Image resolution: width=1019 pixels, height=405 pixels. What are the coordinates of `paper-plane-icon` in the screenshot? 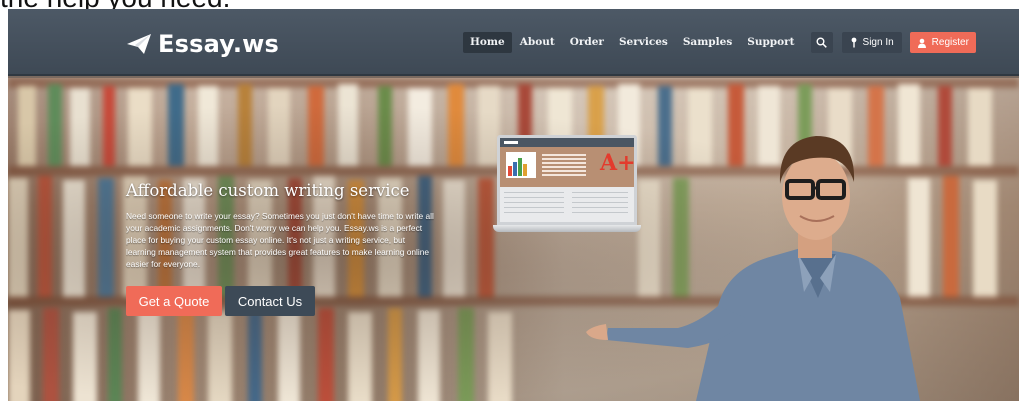 It's located at (139, 44).